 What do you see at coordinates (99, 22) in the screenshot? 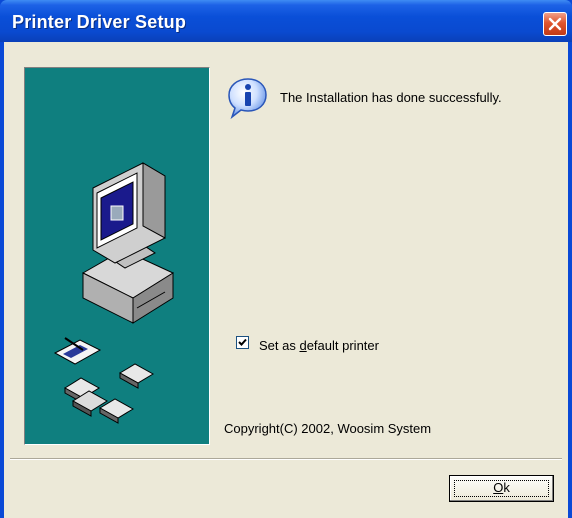
I see `window-title: Printer Driver Setup` at bounding box center [99, 22].